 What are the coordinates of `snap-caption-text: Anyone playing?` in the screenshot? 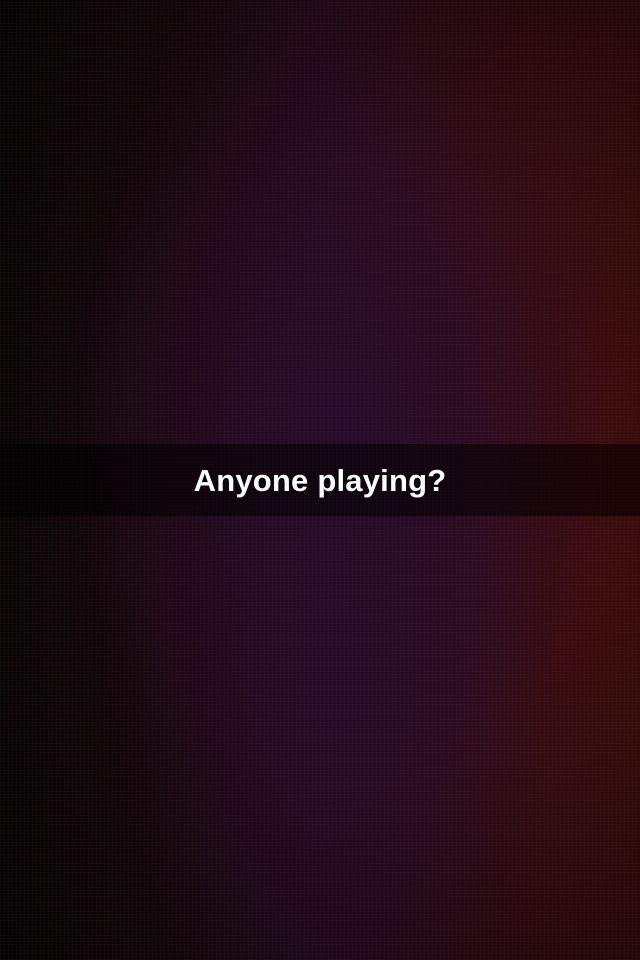 It's located at (320, 480).